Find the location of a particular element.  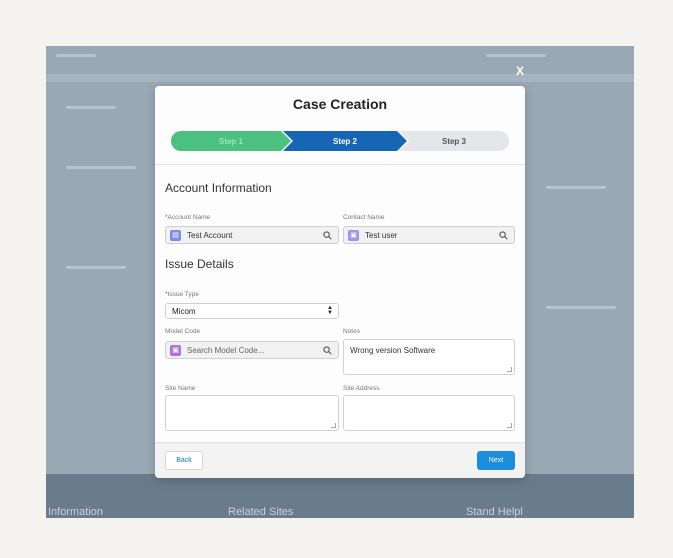

step-3: Step 3 is located at coordinates (454, 141).